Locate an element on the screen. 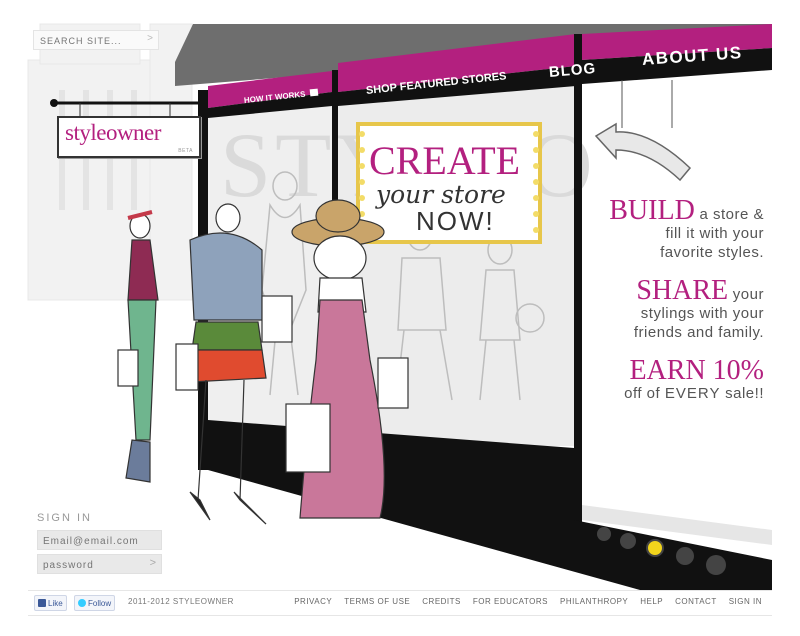 The height and width of the screenshot is (636, 800). logo-sign: styleowner BETA is located at coordinates (129, 137).